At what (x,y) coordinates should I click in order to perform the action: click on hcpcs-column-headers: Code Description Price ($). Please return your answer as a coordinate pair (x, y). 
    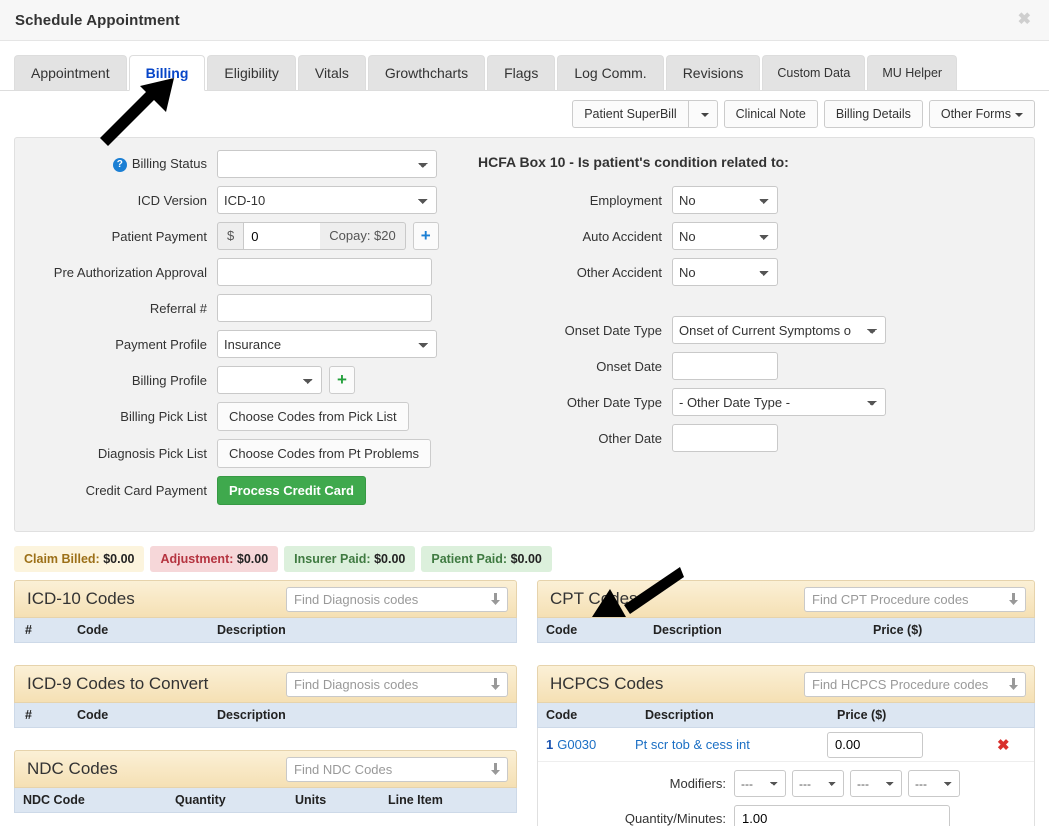
    Looking at the image, I should click on (786, 716).